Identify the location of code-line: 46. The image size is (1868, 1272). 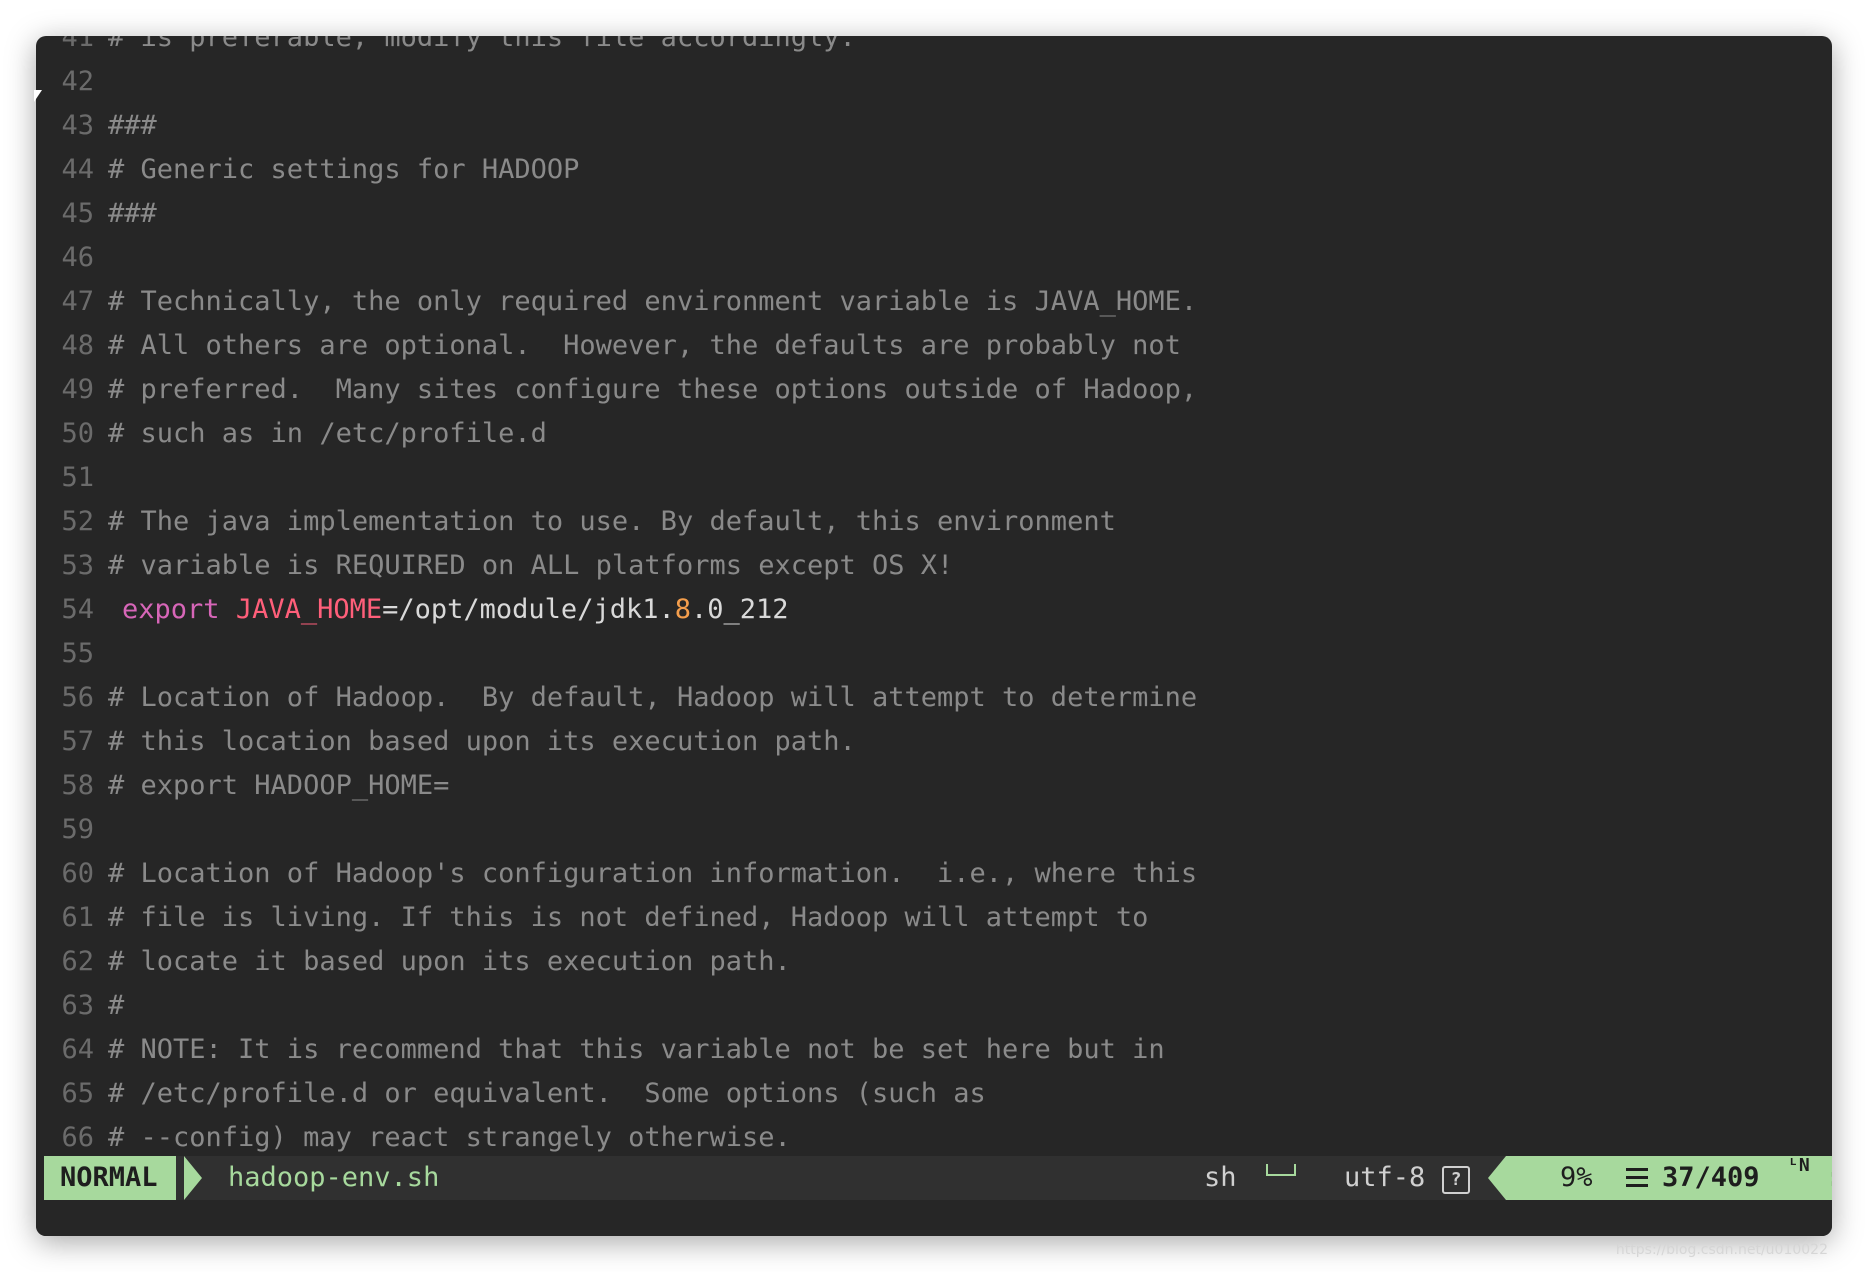
(934, 258).